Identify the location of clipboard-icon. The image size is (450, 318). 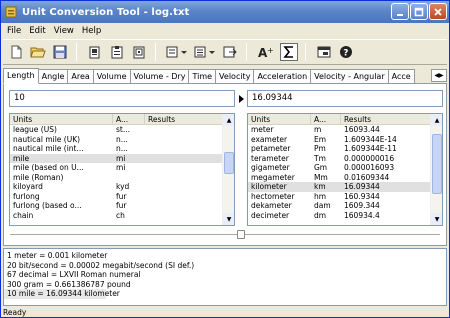
(117, 52).